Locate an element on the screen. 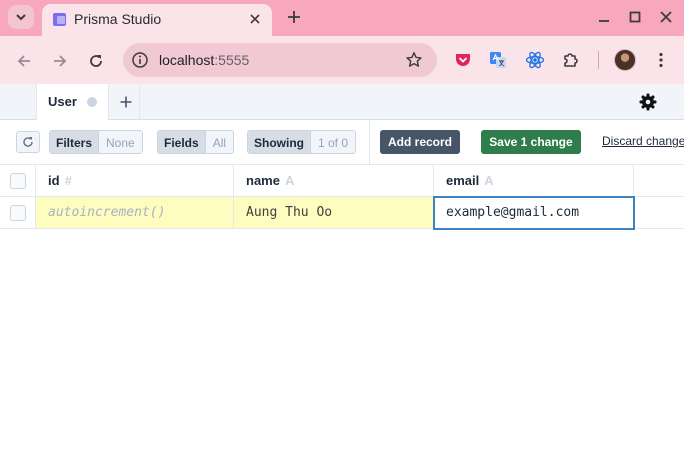 The width and height of the screenshot is (684, 475). showing-button: Showing 1 of 0 is located at coordinates (302, 142).